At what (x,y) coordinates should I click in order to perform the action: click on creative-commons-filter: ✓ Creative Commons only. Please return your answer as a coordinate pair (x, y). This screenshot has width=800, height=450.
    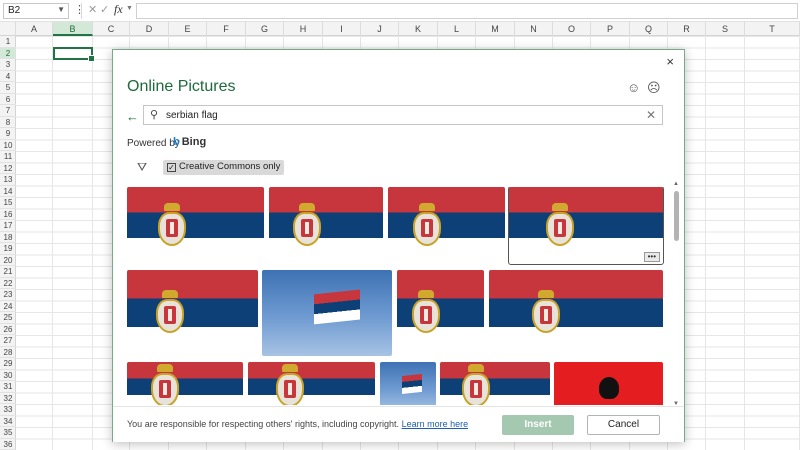
    Looking at the image, I should click on (224, 167).